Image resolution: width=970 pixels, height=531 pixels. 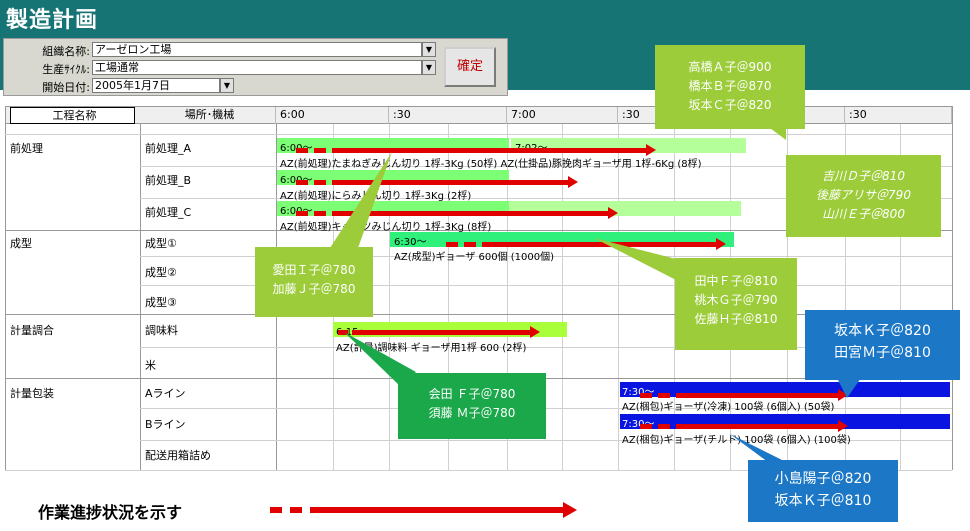 I want to click on callout-line: 高橋Ａ子＠900, so click(x=730, y=67).